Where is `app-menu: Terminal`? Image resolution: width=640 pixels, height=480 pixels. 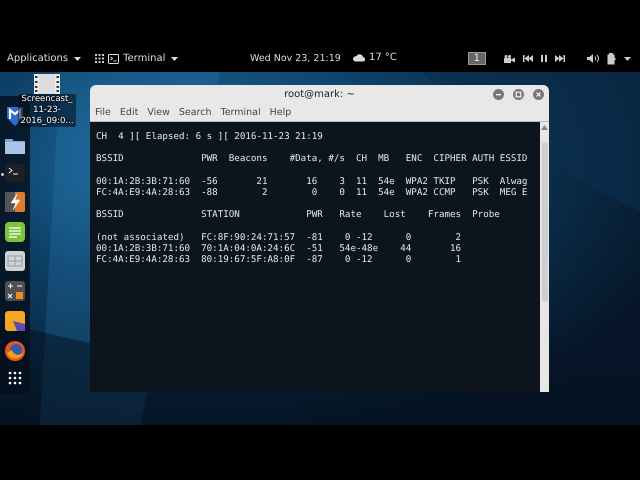 app-menu: Terminal is located at coordinates (136, 58).